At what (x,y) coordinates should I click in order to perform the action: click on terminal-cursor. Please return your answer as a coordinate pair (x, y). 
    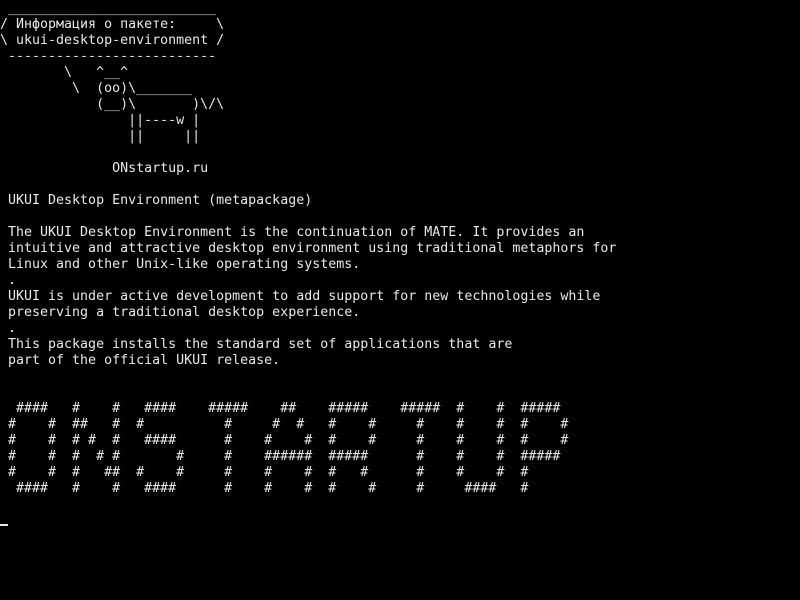
    Looking at the image, I should click on (4, 525).